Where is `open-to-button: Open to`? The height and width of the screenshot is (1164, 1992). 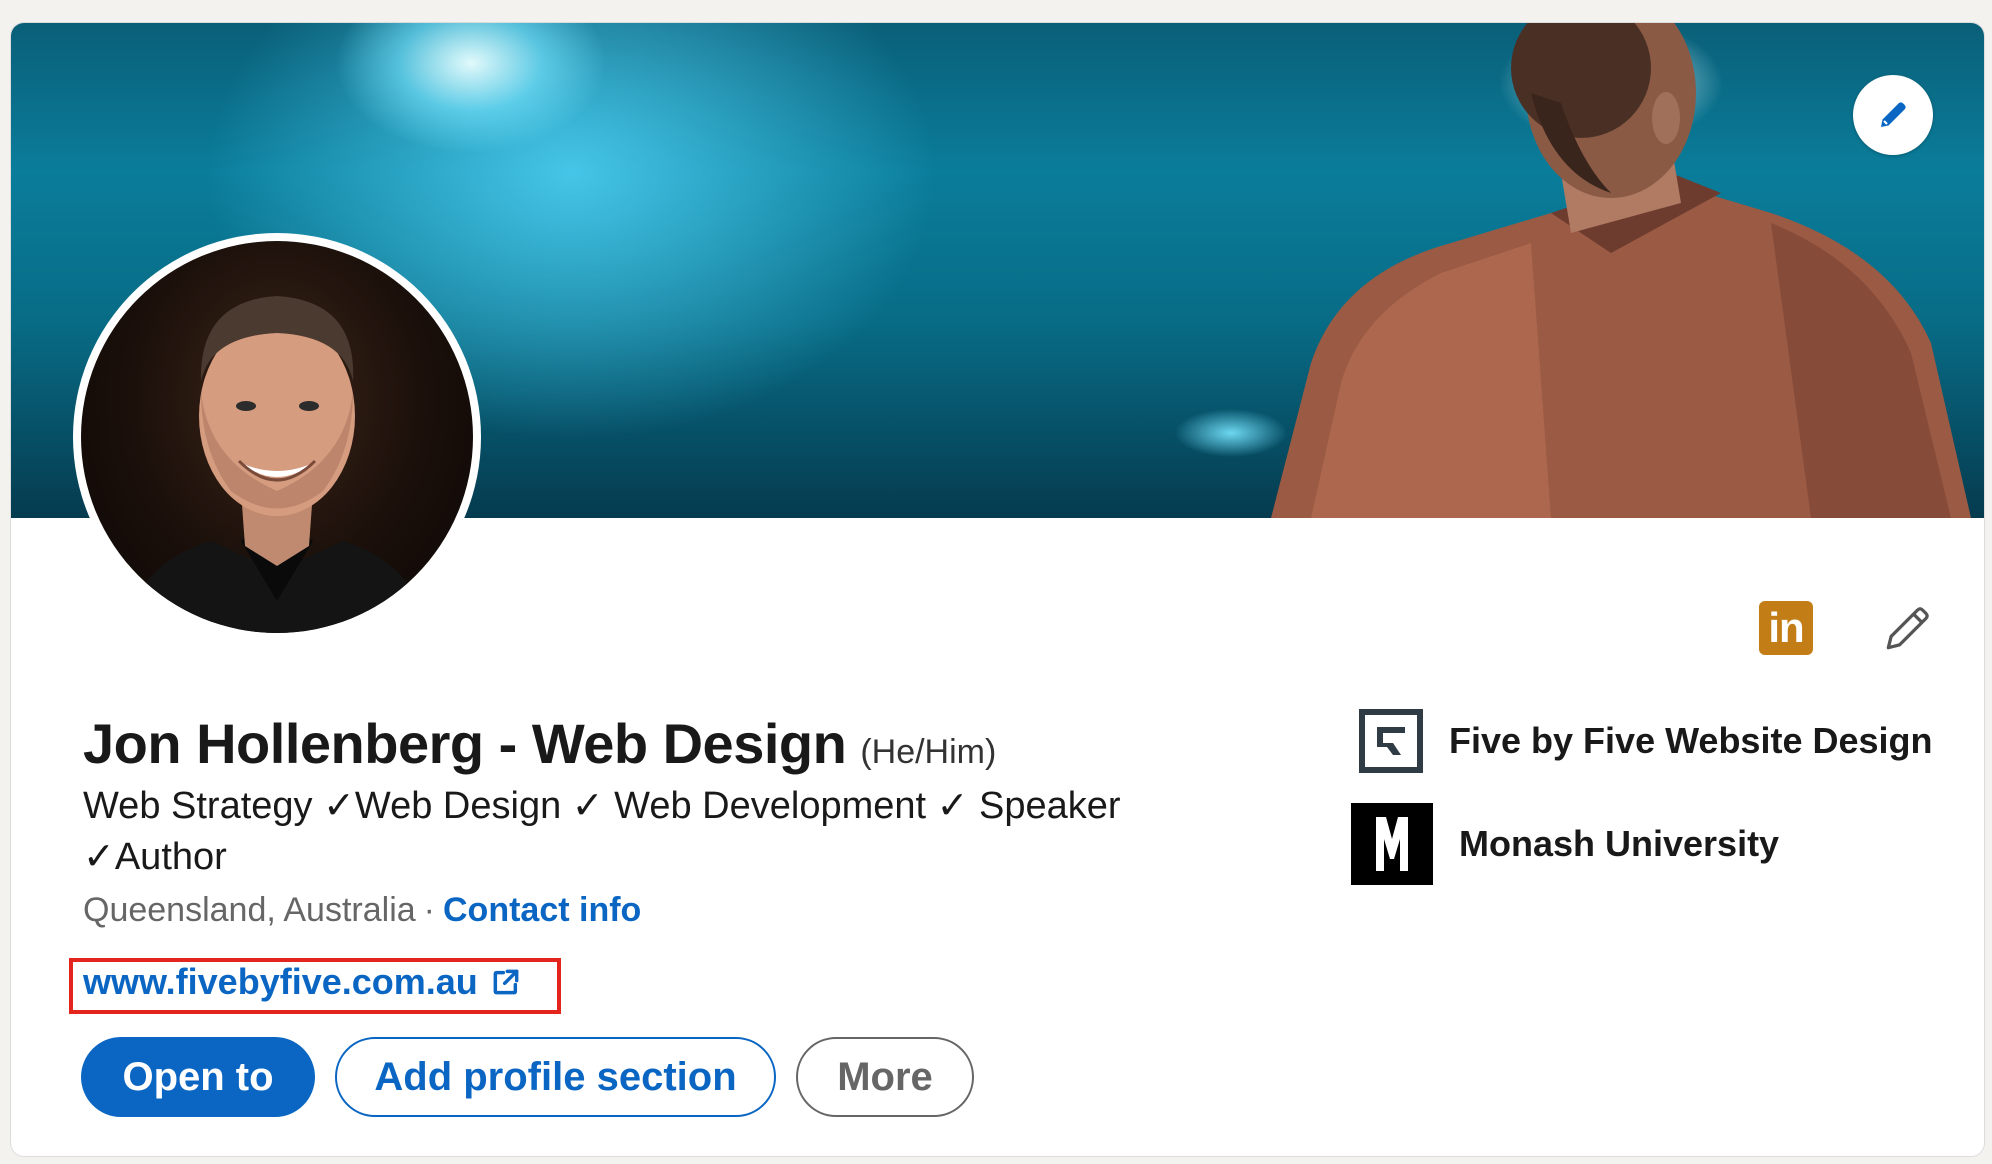 open-to-button: Open to is located at coordinates (198, 1077).